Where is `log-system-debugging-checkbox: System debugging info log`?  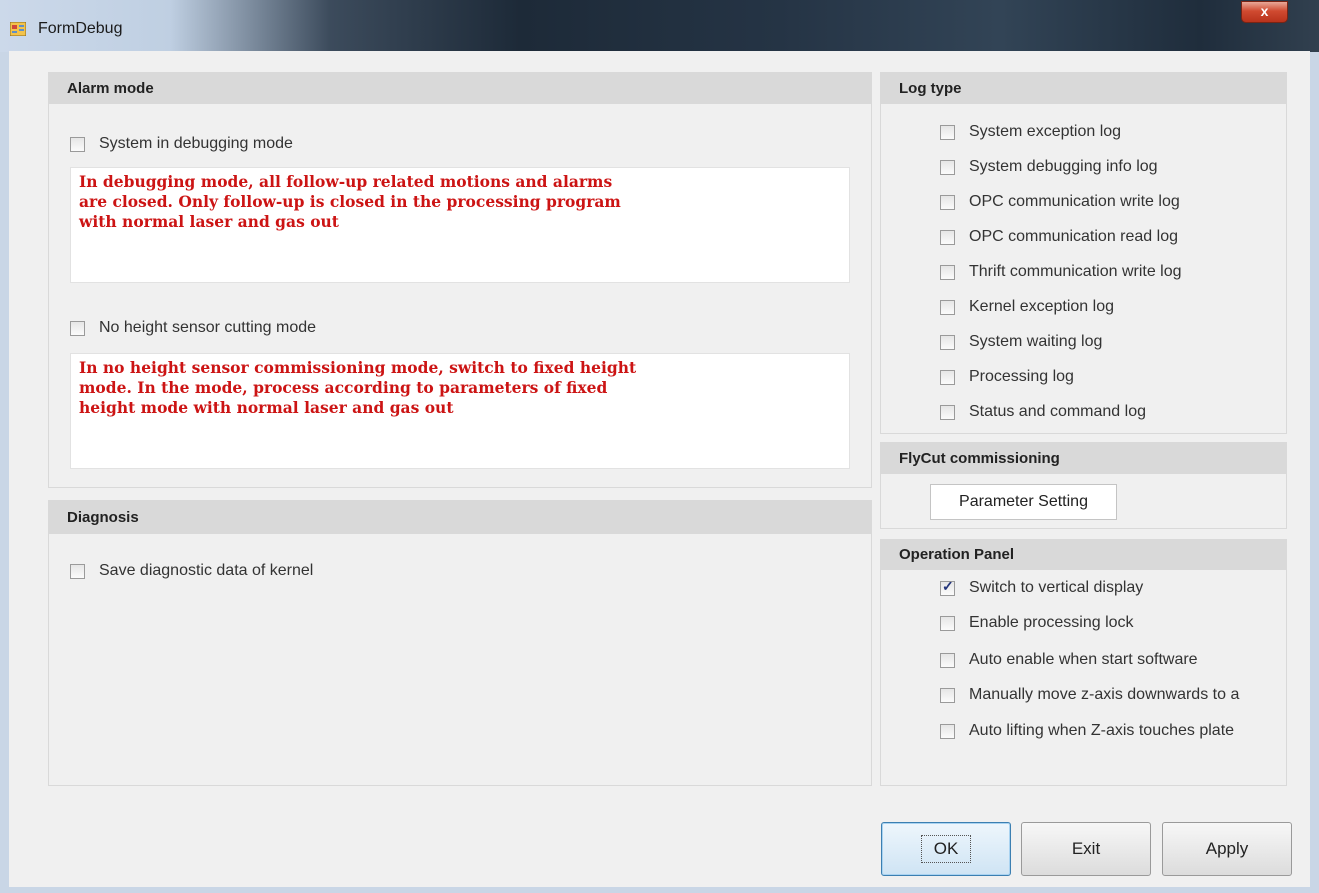 log-system-debugging-checkbox: System debugging info log is located at coordinates (1049, 167).